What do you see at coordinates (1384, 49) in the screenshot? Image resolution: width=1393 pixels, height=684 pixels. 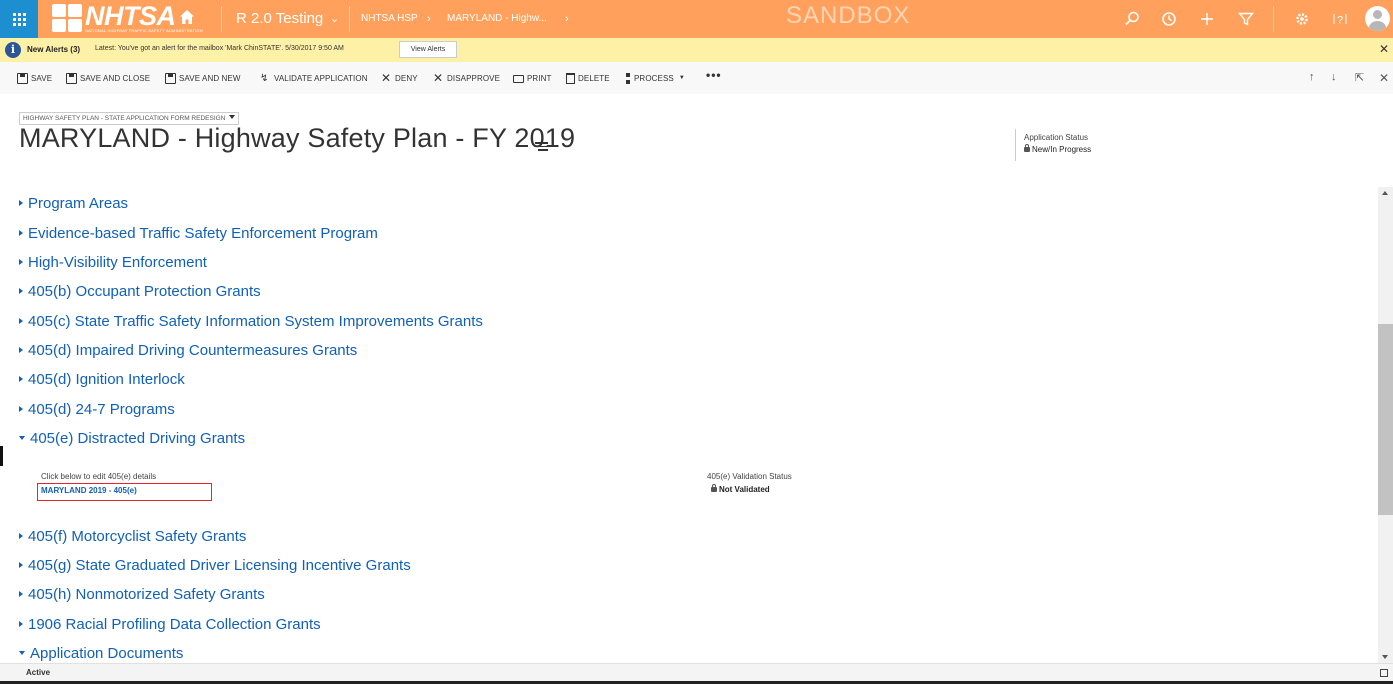 I see `close-icon: ✕` at bounding box center [1384, 49].